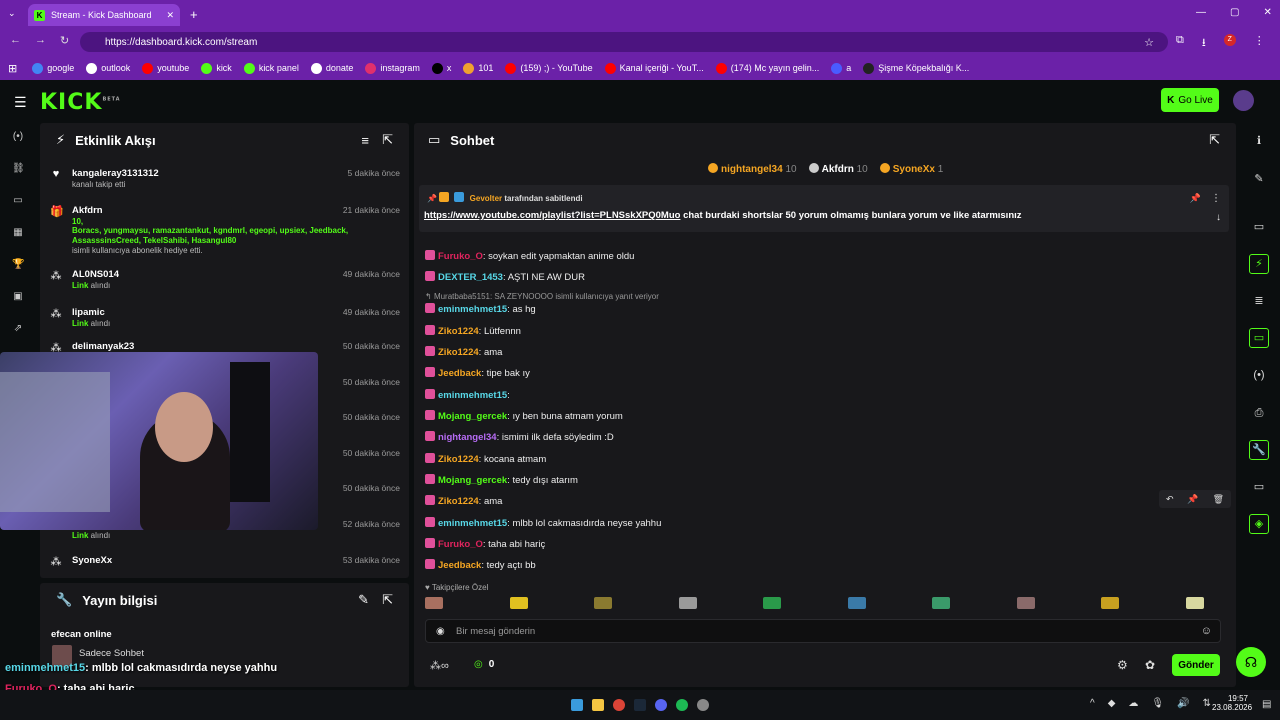 This screenshot has height=720, width=1280. I want to click on bookmark-item: 101, so click(478, 68).